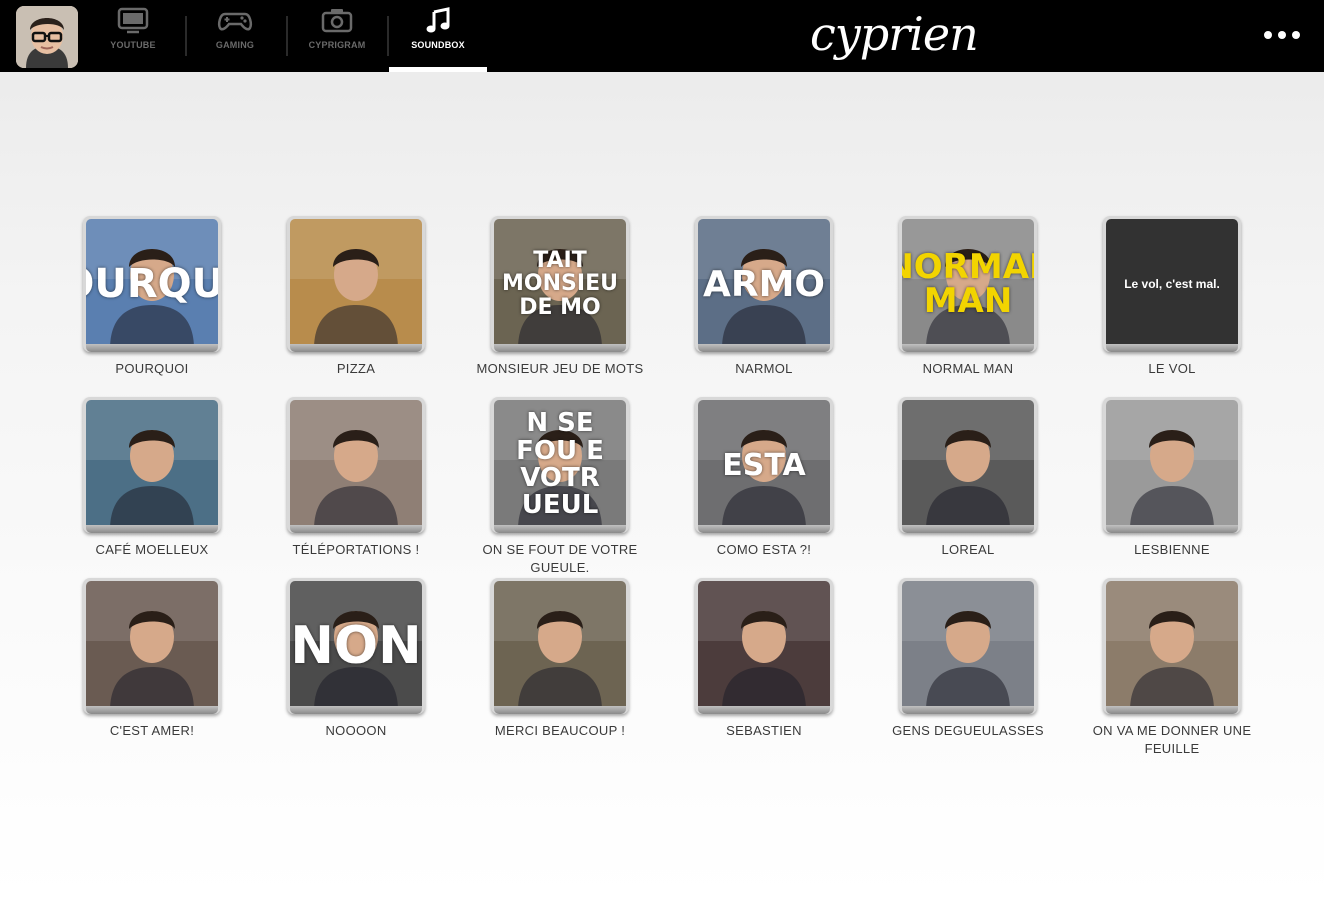 Image resolution: width=1324 pixels, height=900 pixels. Describe the element at coordinates (152, 730) in the screenshot. I see `sound-label: C'EST AMER!` at that location.